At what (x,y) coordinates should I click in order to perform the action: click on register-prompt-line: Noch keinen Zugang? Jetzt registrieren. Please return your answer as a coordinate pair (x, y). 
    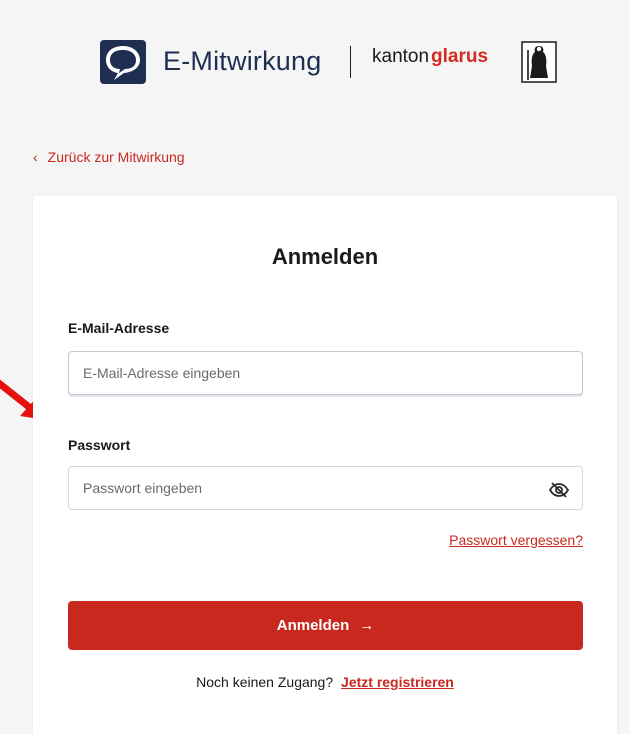
    Looking at the image, I should click on (325, 682).